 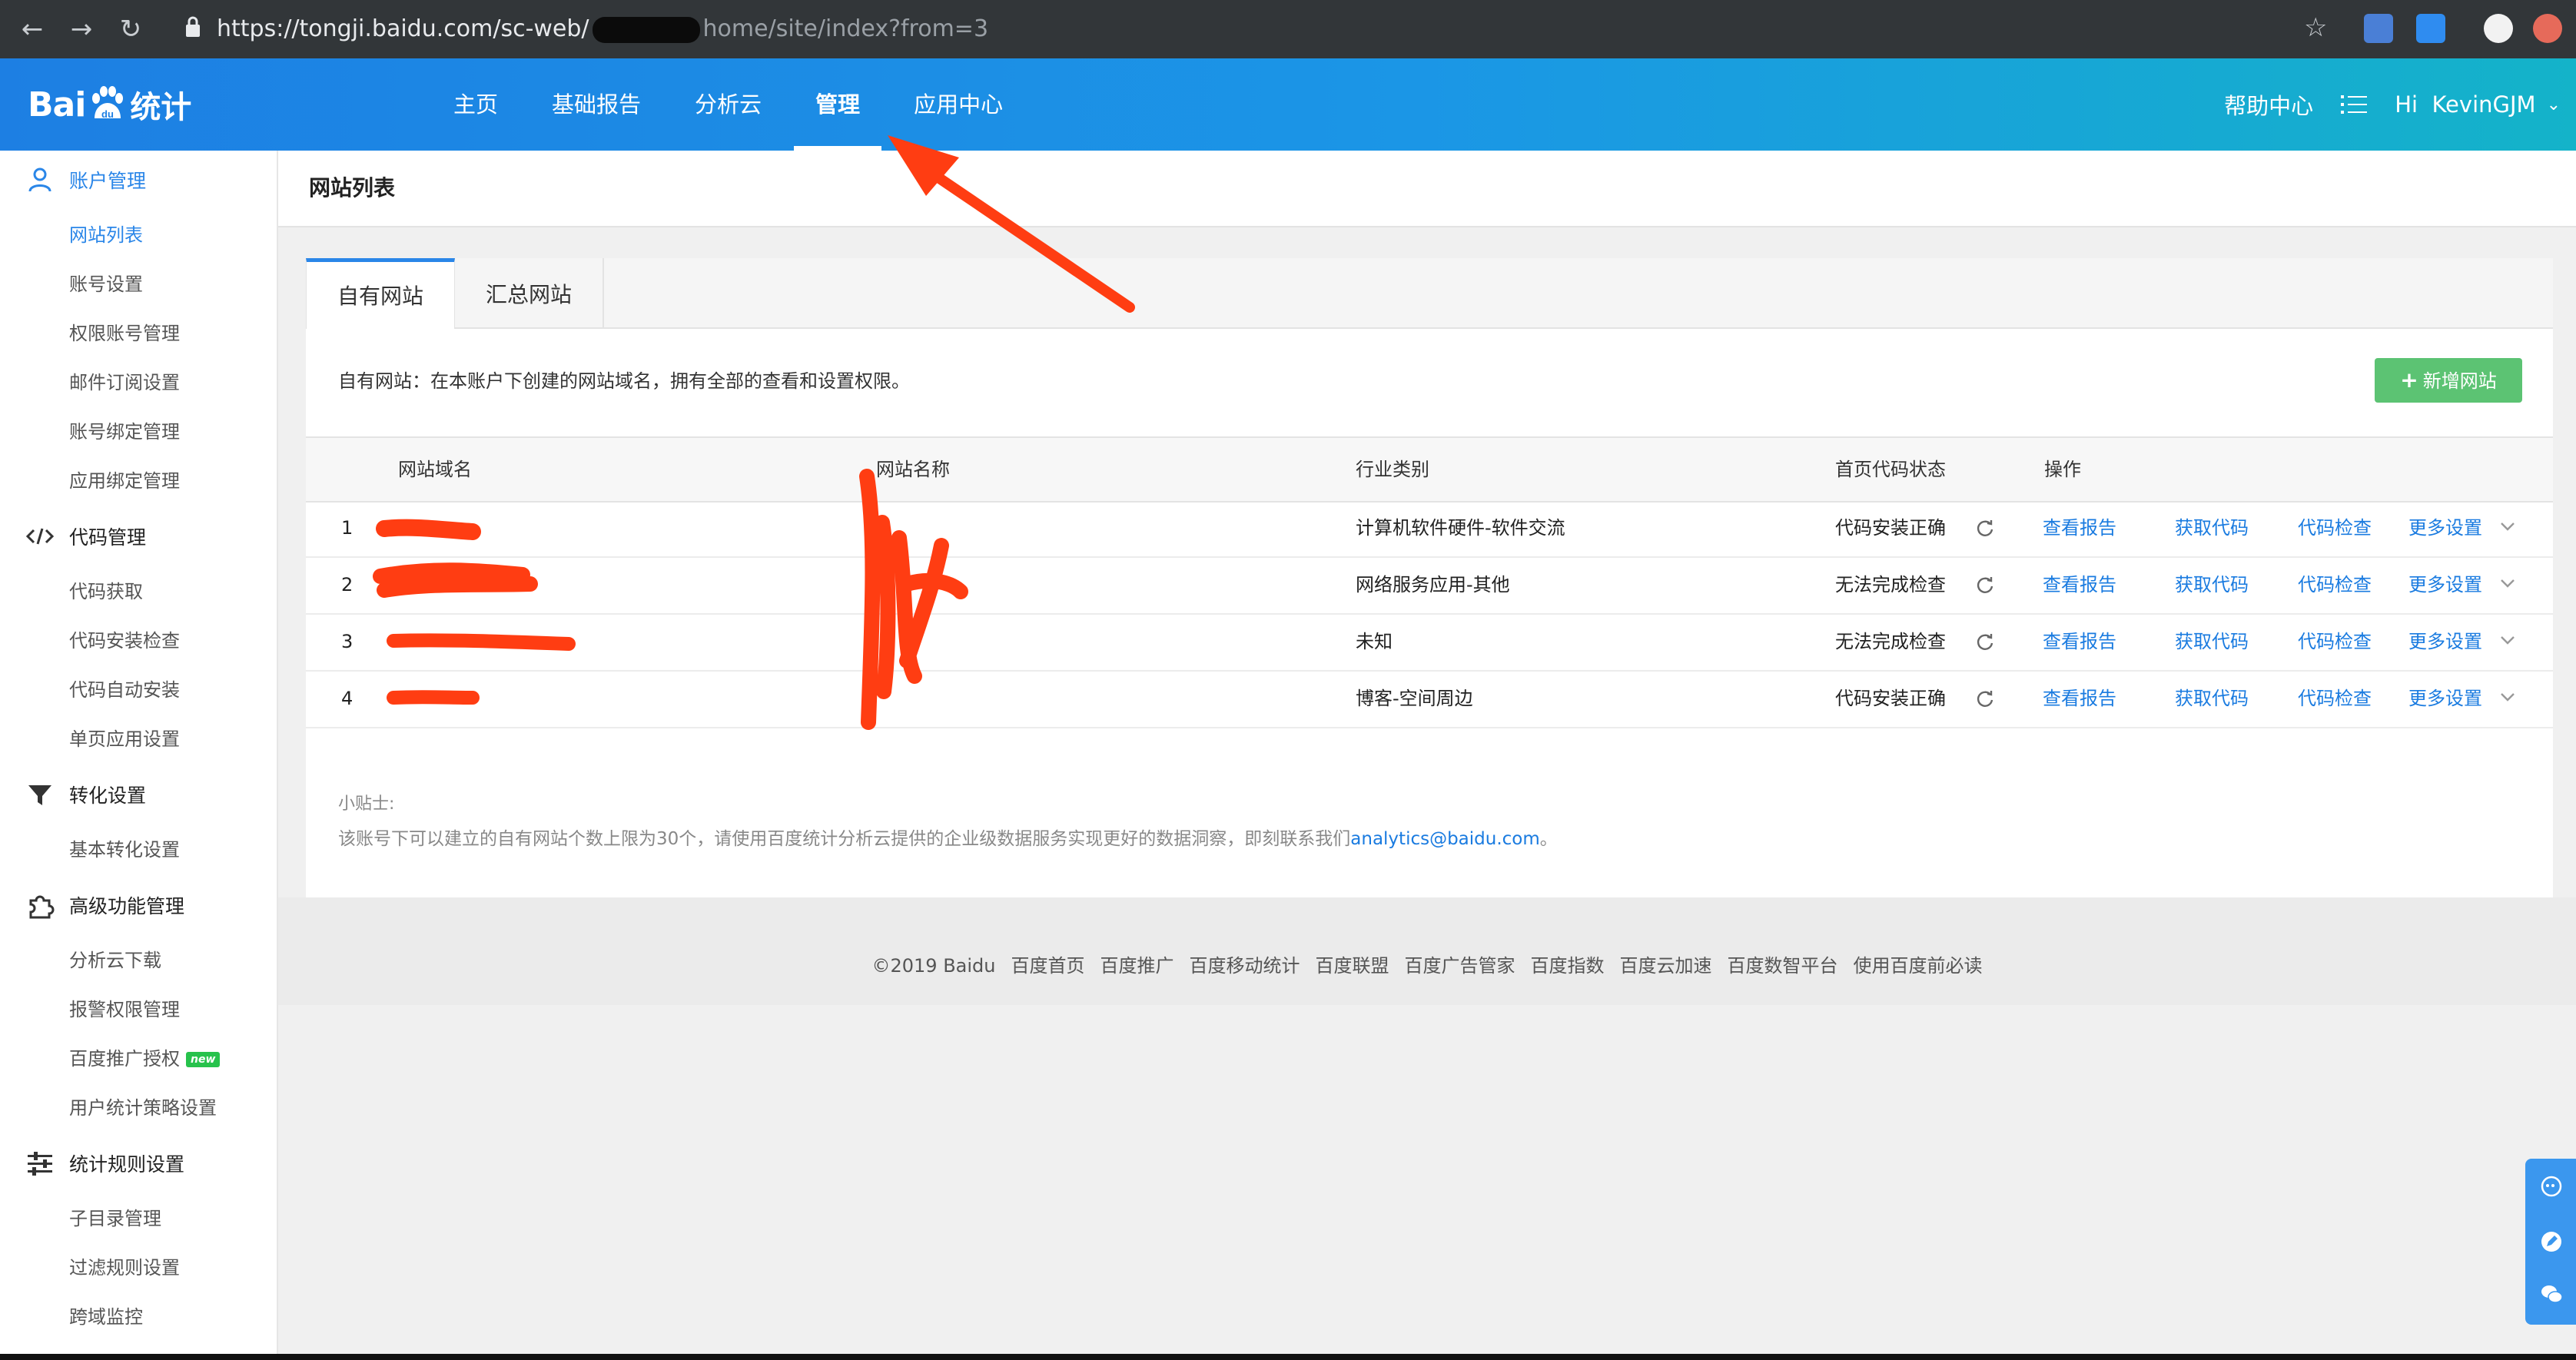 I want to click on star-icon: ☆, so click(x=2315, y=27).